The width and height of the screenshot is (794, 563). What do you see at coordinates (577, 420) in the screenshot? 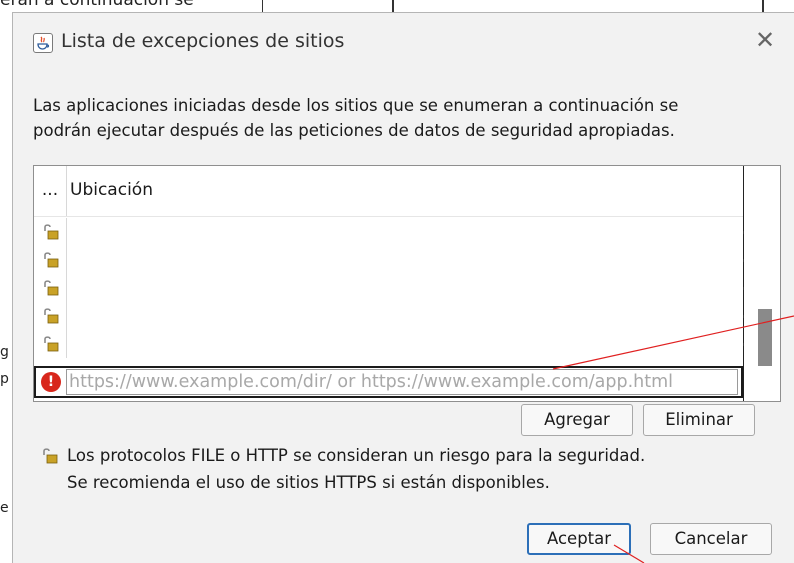
I see `add-button: Agregar` at bounding box center [577, 420].